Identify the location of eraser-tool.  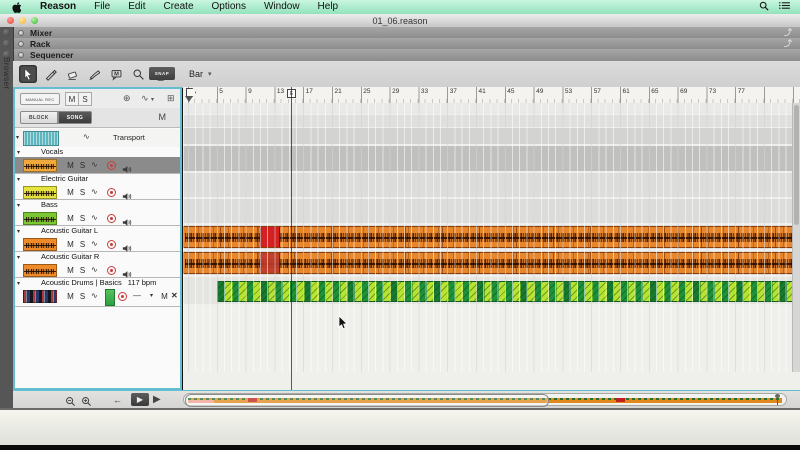
(72, 74).